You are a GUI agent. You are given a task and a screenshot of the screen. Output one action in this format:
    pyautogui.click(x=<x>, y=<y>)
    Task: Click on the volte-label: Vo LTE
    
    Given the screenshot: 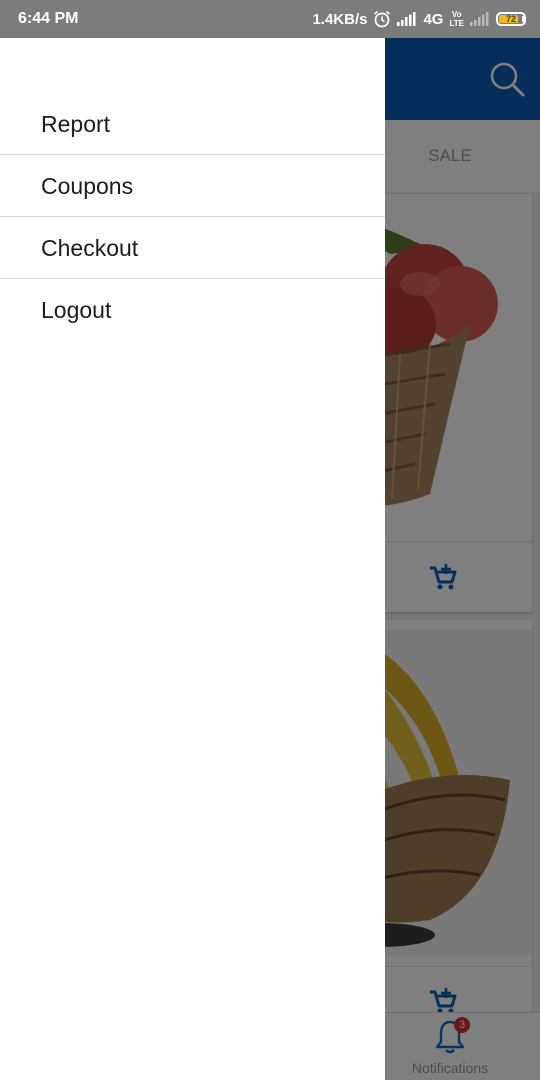 What is the action you would take?
    pyautogui.click(x=456, y=19)
    